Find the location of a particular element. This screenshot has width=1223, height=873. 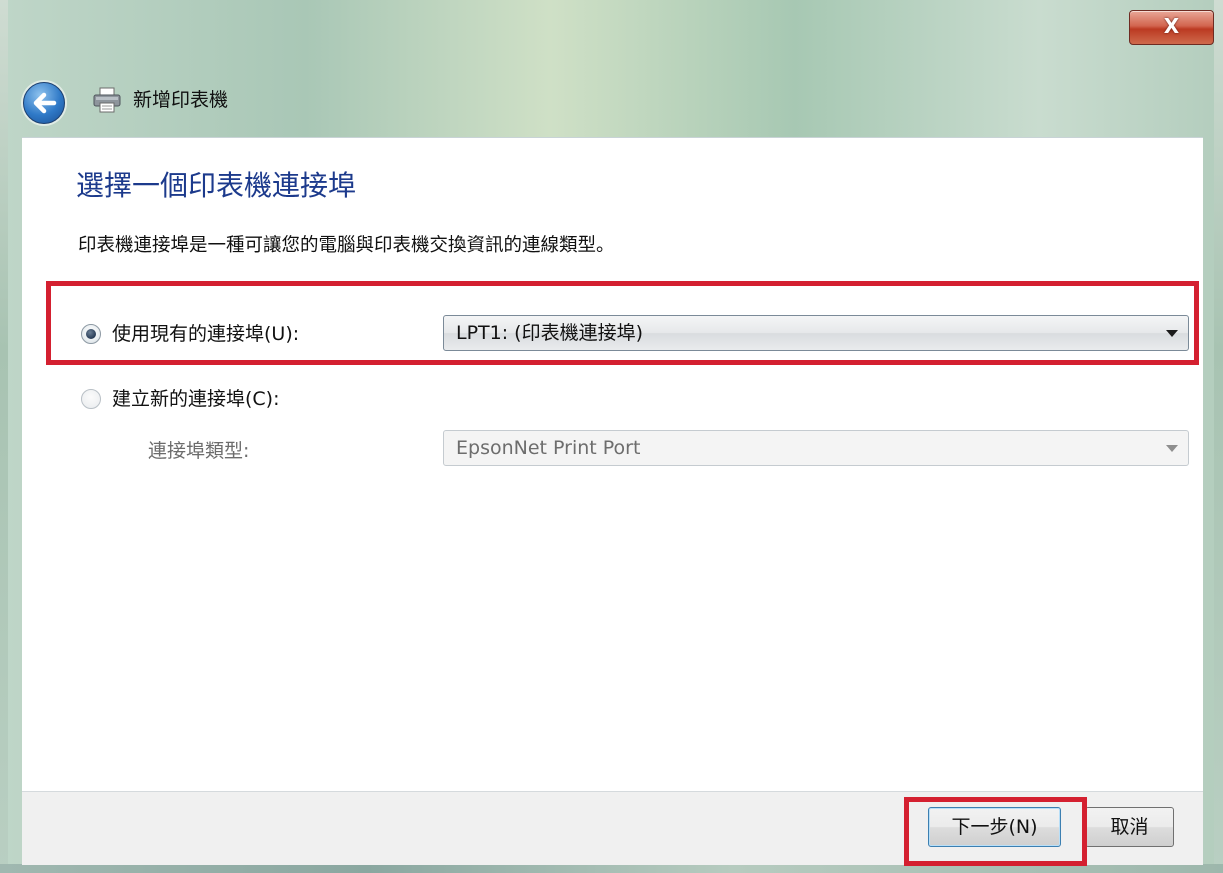

close-button: X is located at coordinates (1171, 27).